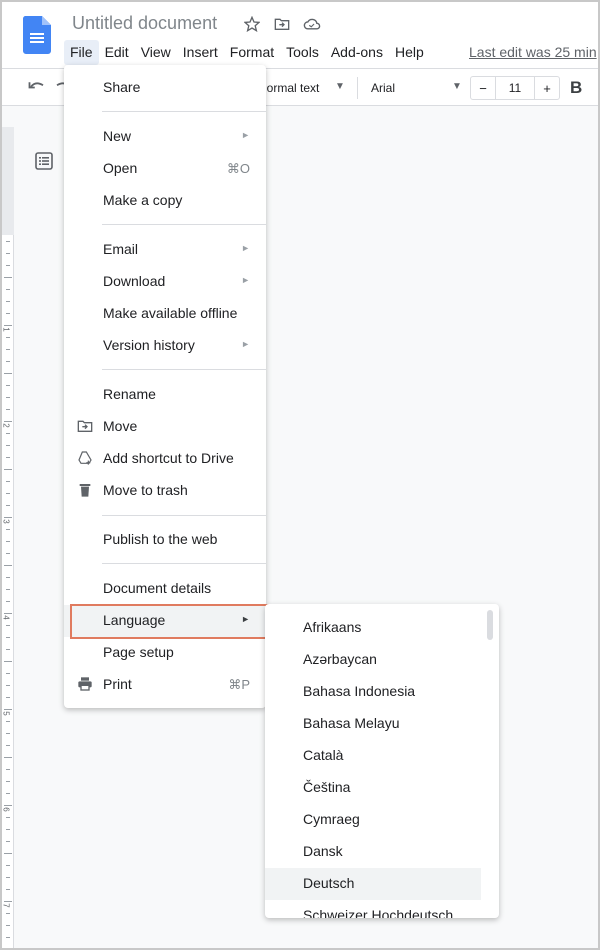  Describe the element at coordinates (165, 314) in the screenshot. I see `menu-item-make-available-offline: Make available offline` at that location.